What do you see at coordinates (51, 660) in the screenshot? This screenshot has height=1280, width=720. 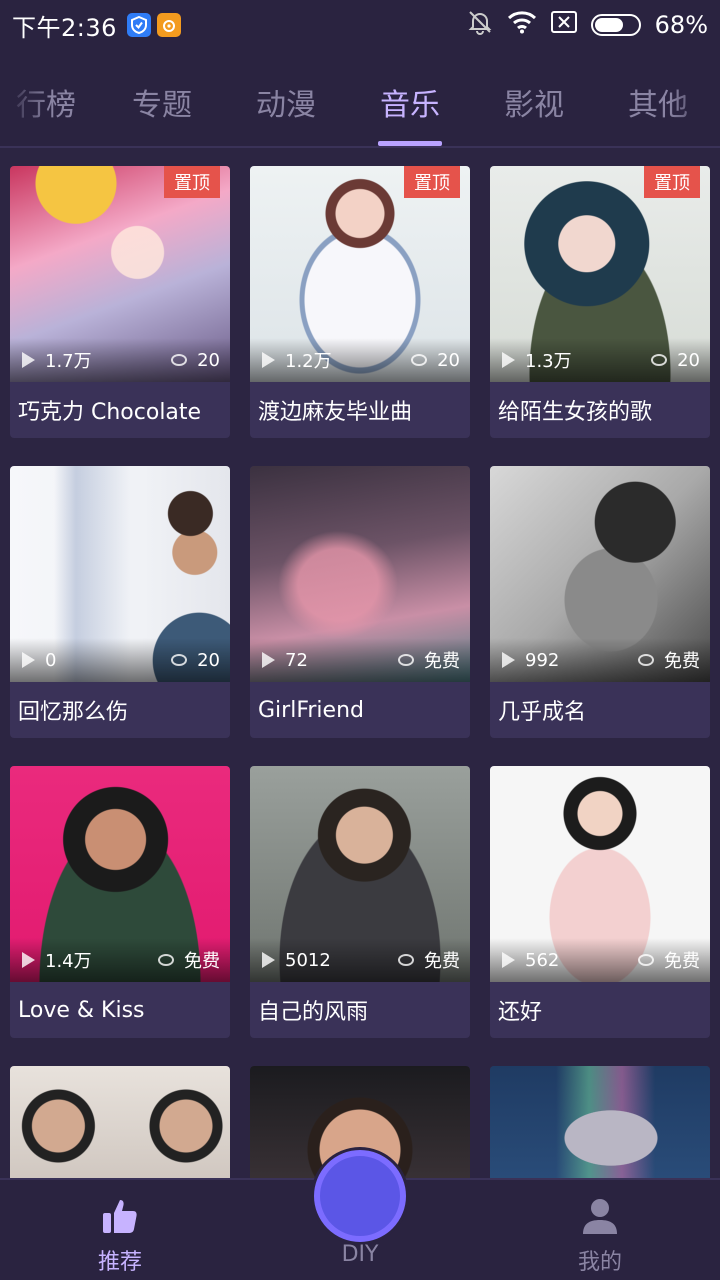 I see `play-count: 0` at bounding box center [51, 660].